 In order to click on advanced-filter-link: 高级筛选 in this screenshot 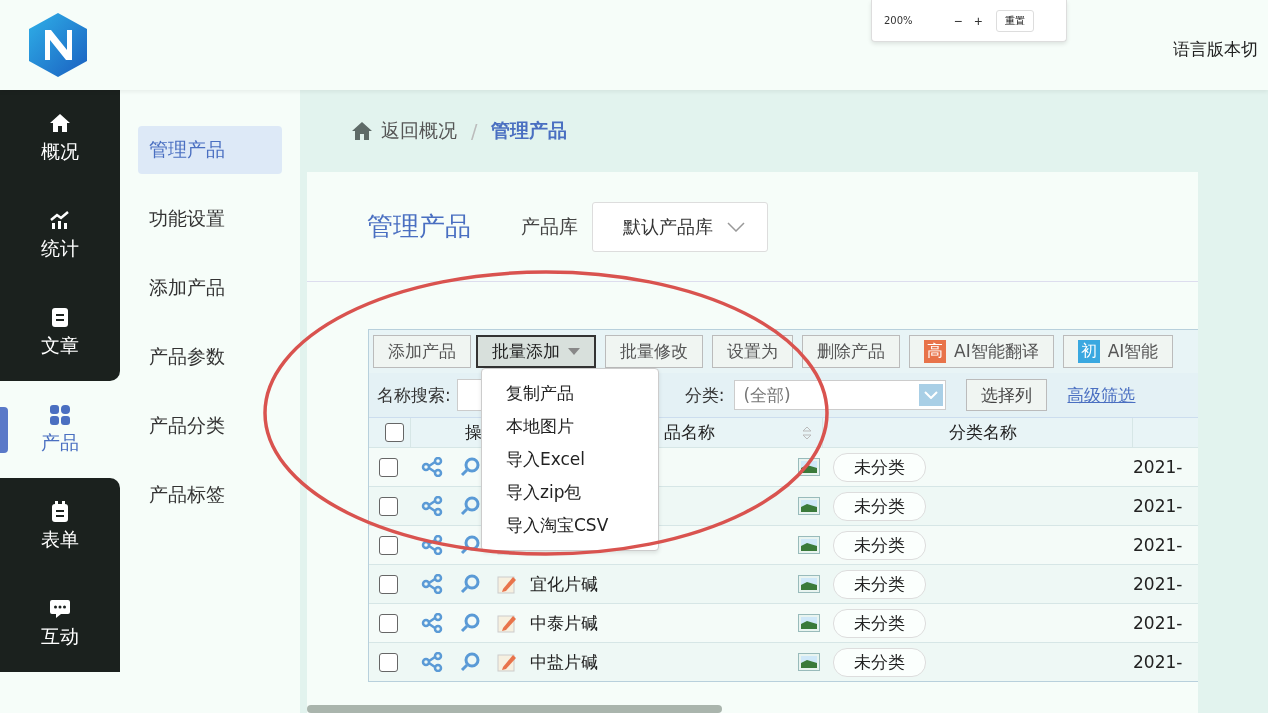, I will do `click(1101, 395)`.